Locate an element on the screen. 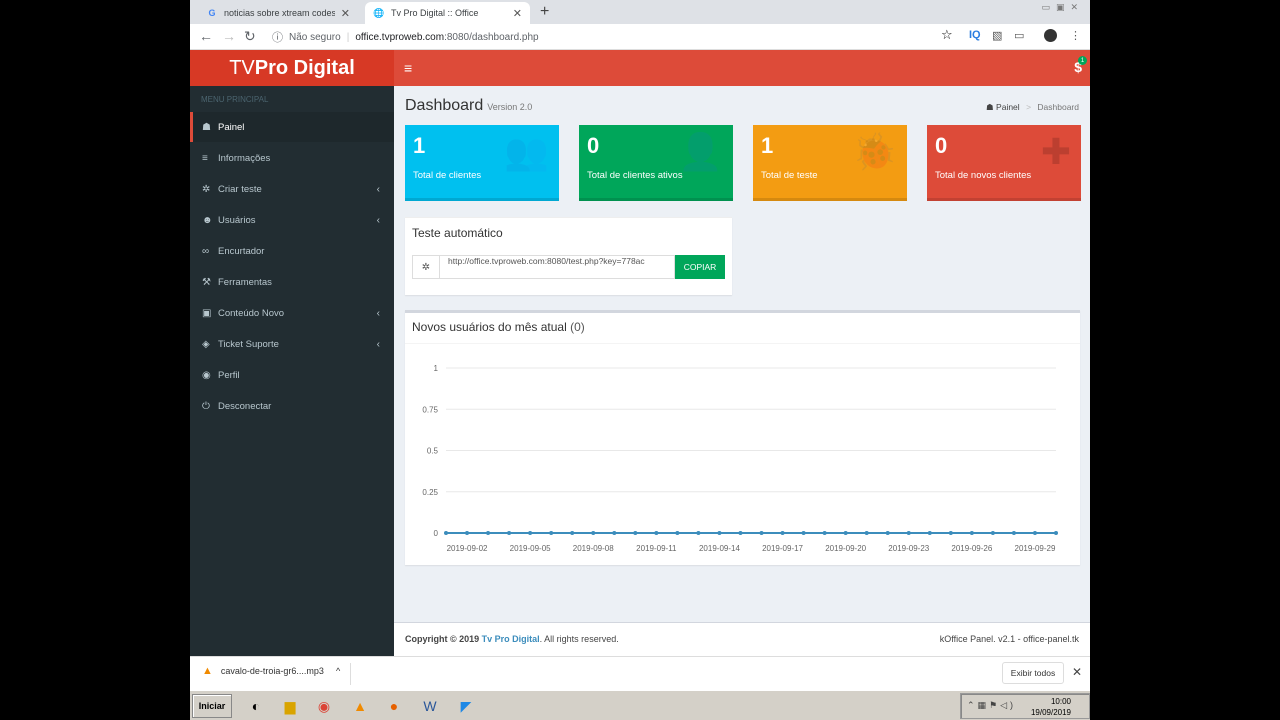 The width and height of the screenshot is (1280, 720). copy-button: COPIAR is located at coordinates (700, 267).